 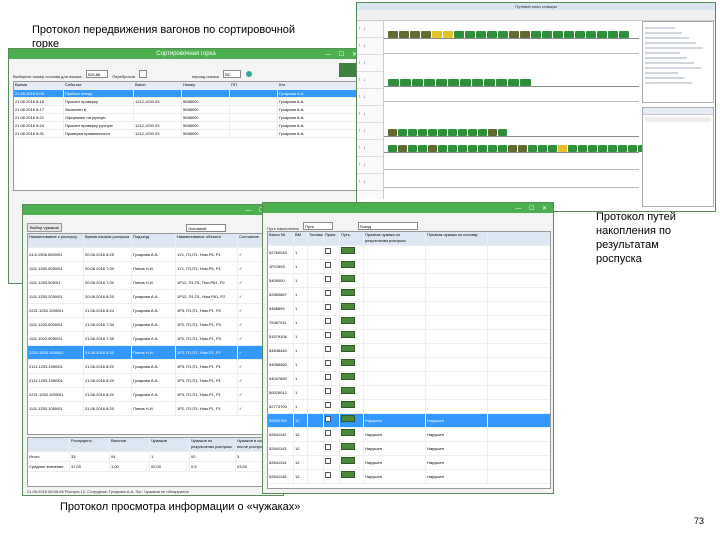 What do you see at coordinates (248, 73) in the screenshot?
I see `refresh-icon` at bounding box center [248, 73].